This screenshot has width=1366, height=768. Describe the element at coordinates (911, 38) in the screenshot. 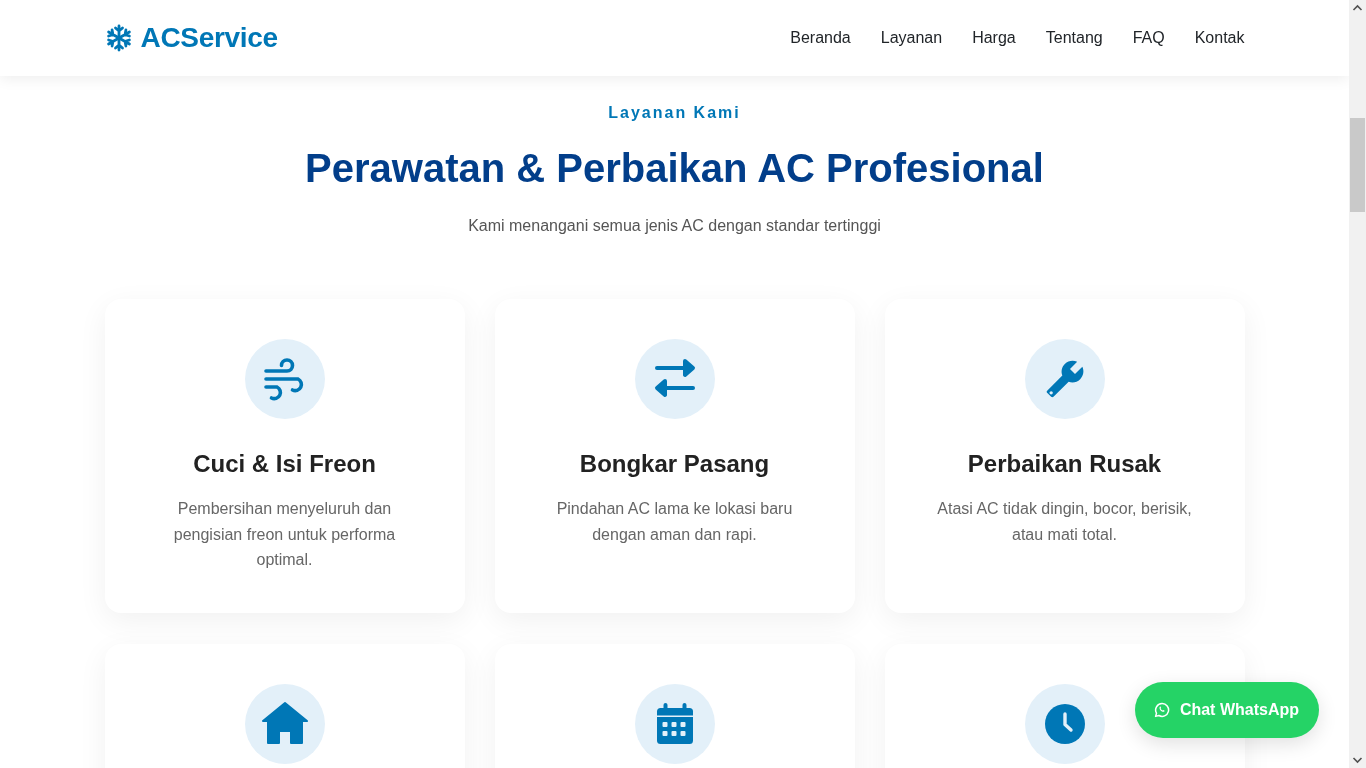

I see `nav-link: Layanan` at that location.